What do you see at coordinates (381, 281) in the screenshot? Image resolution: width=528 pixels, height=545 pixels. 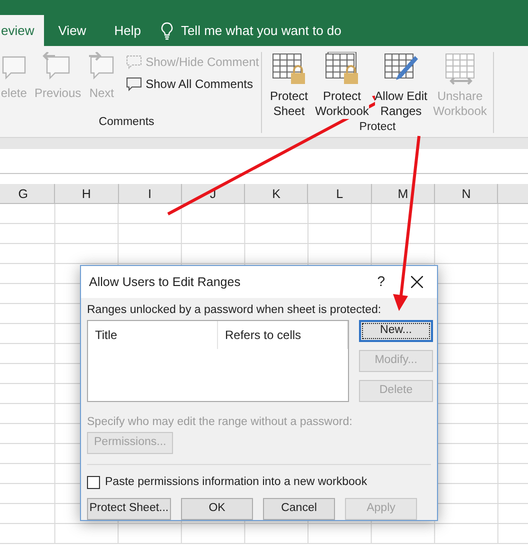 I see `help-button: ?` at bounding box center [381, 281].